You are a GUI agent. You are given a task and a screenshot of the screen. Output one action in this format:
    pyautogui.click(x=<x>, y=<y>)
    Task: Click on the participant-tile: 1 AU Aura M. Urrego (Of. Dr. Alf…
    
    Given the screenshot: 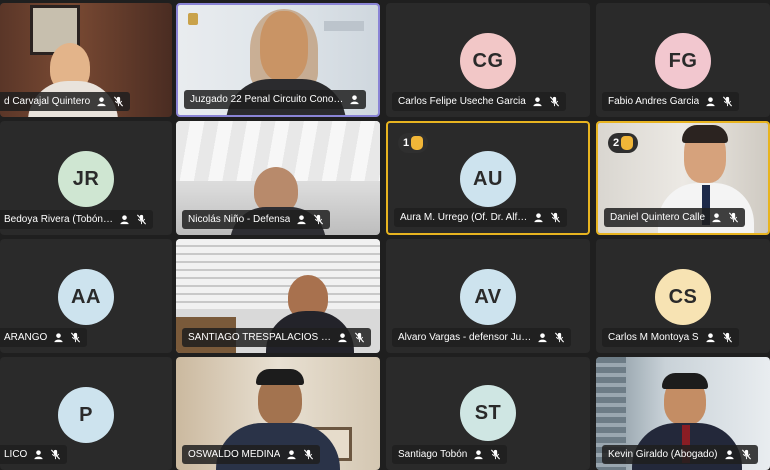 What is the action you would take?
    pyautogui.click(x=488, y=178)
    